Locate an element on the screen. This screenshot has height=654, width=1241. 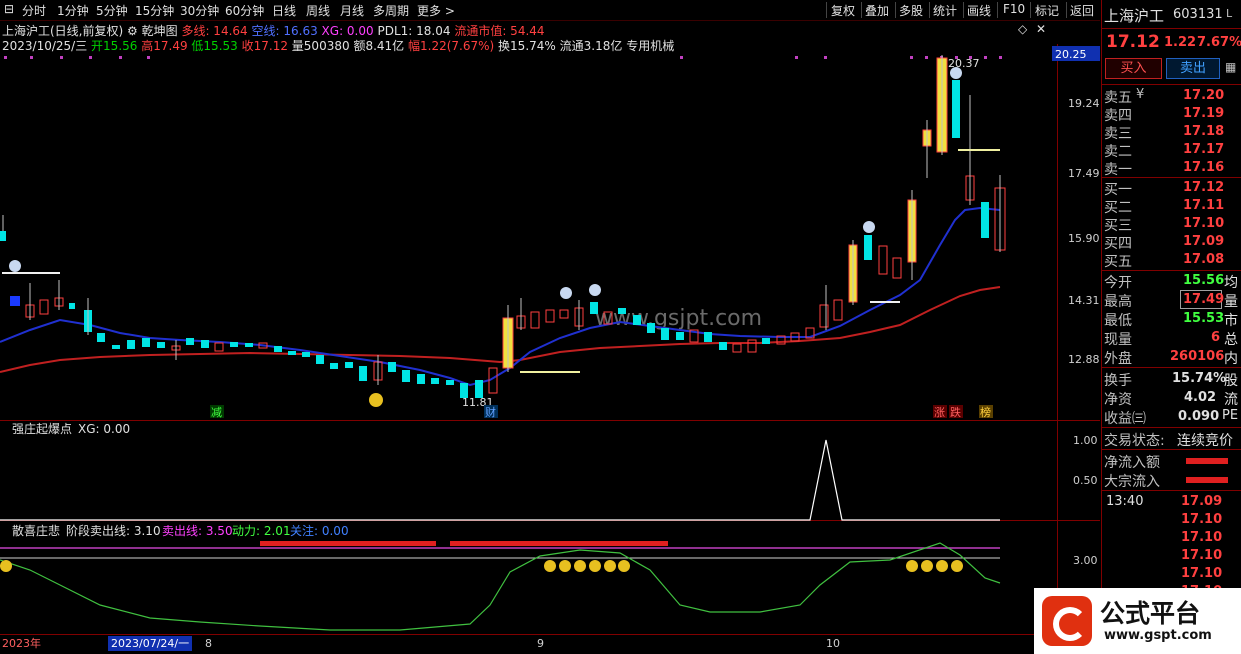
ask-label: 卖一 is located at coordinates (1118, 170).